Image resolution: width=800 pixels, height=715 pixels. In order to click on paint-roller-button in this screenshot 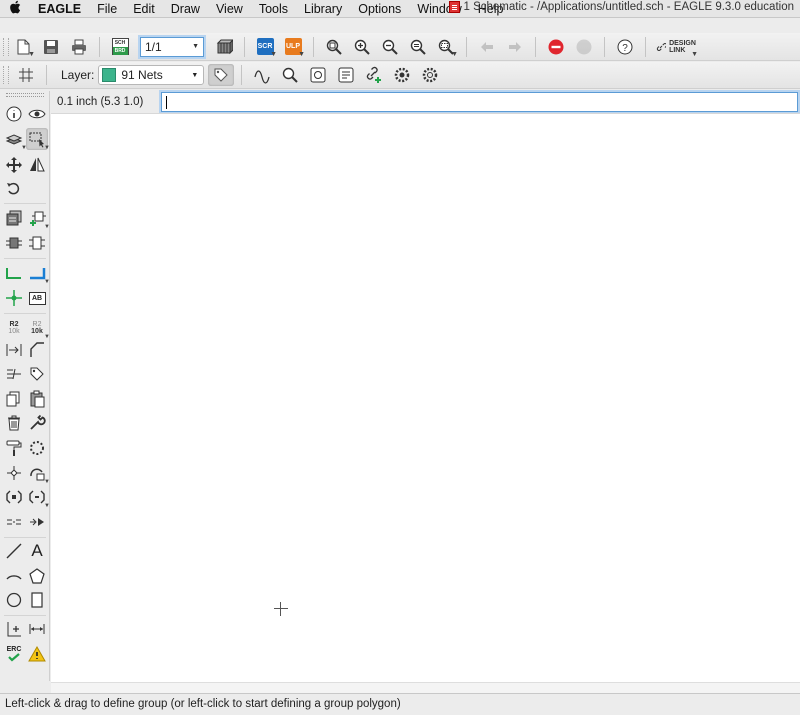, I will do `click(14, 448)`.